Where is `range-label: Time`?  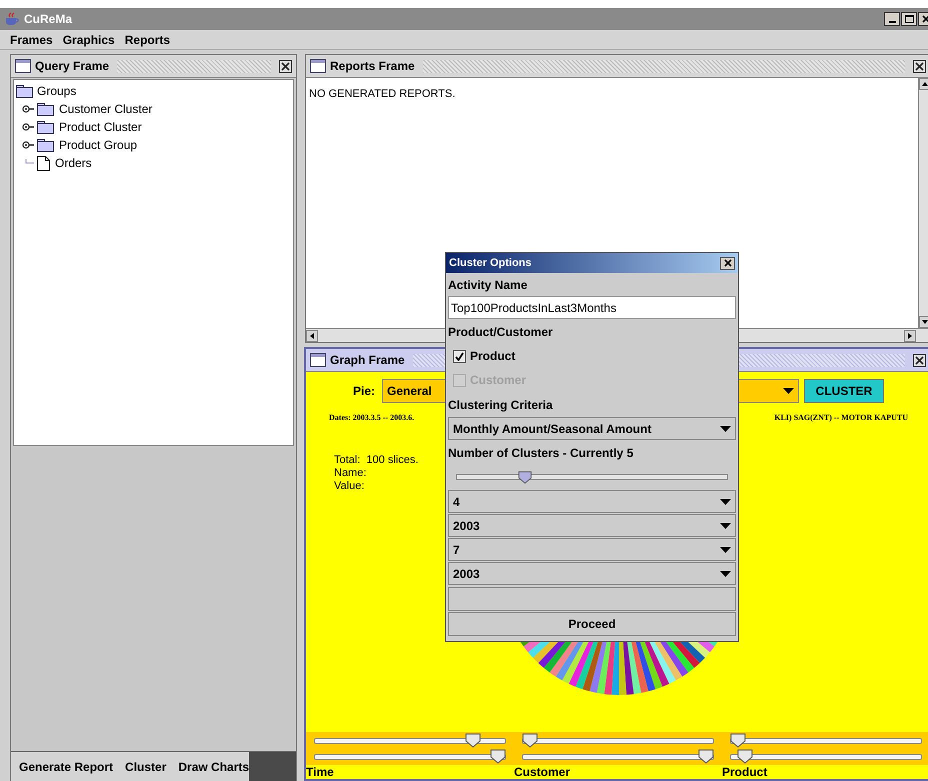
range-label: Time is located at coordinates (320, 772).